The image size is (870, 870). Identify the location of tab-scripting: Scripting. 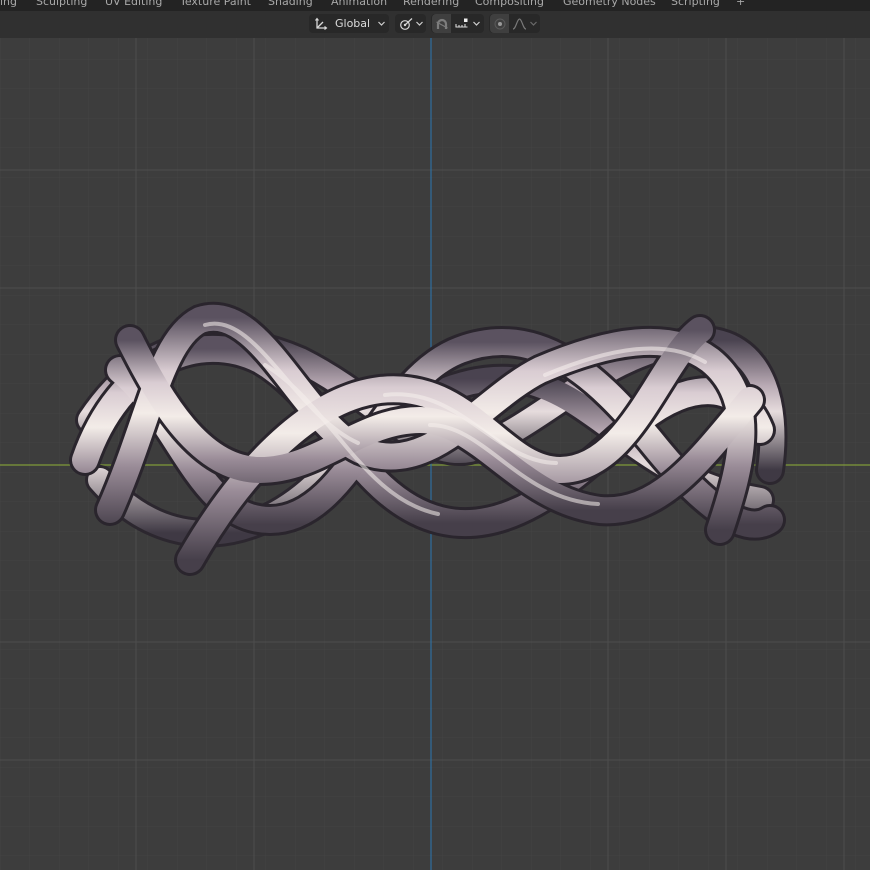
(695, 5).